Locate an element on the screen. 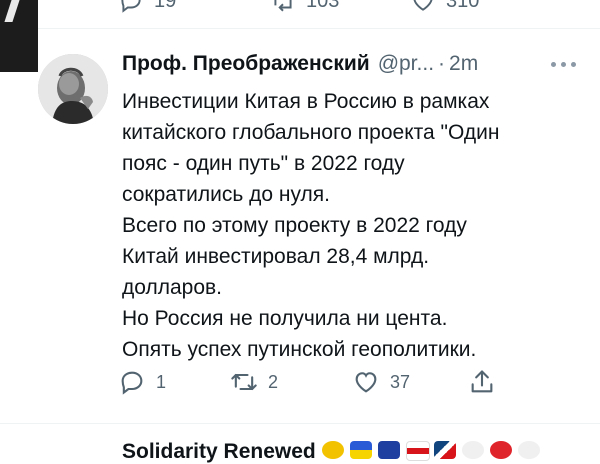 This screenshot has height=464, width=600. tweet-header: Проф. Преображенский @pr... · 2m is located at coordinates (300, 64).